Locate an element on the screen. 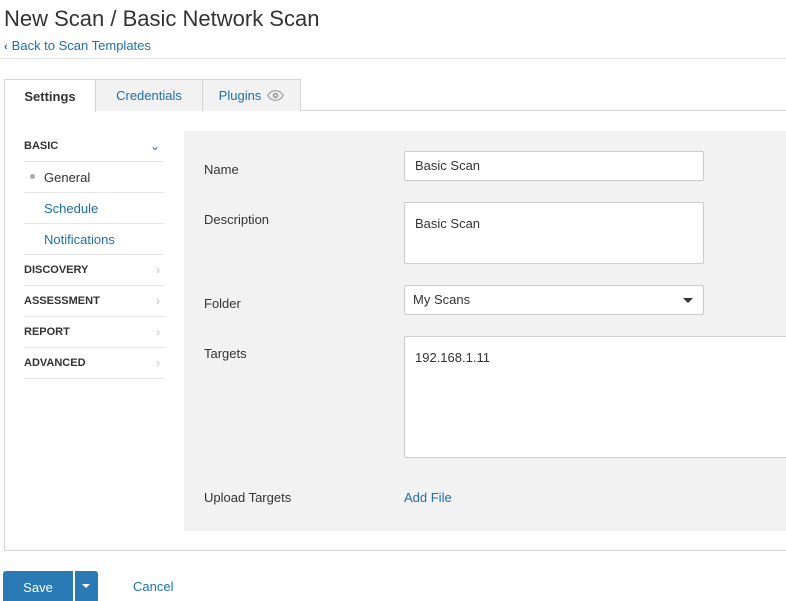 The image size is (786, 601). tab-settings-label: Settings is located at coordinates (50, 96).